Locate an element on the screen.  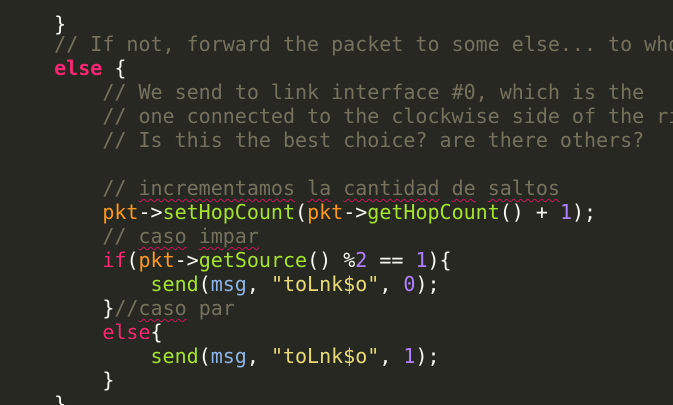
function-send: send is located at coordinates (174, 356).